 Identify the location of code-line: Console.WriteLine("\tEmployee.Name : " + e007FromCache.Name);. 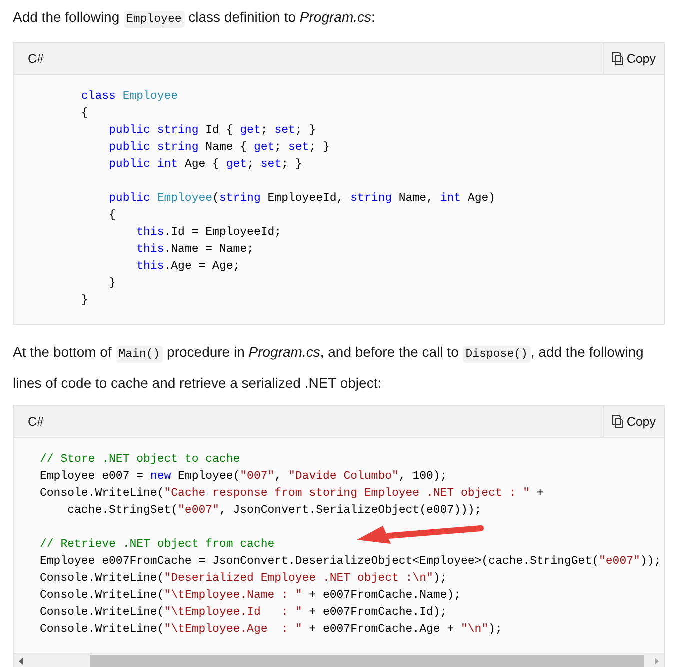
(250, 596).